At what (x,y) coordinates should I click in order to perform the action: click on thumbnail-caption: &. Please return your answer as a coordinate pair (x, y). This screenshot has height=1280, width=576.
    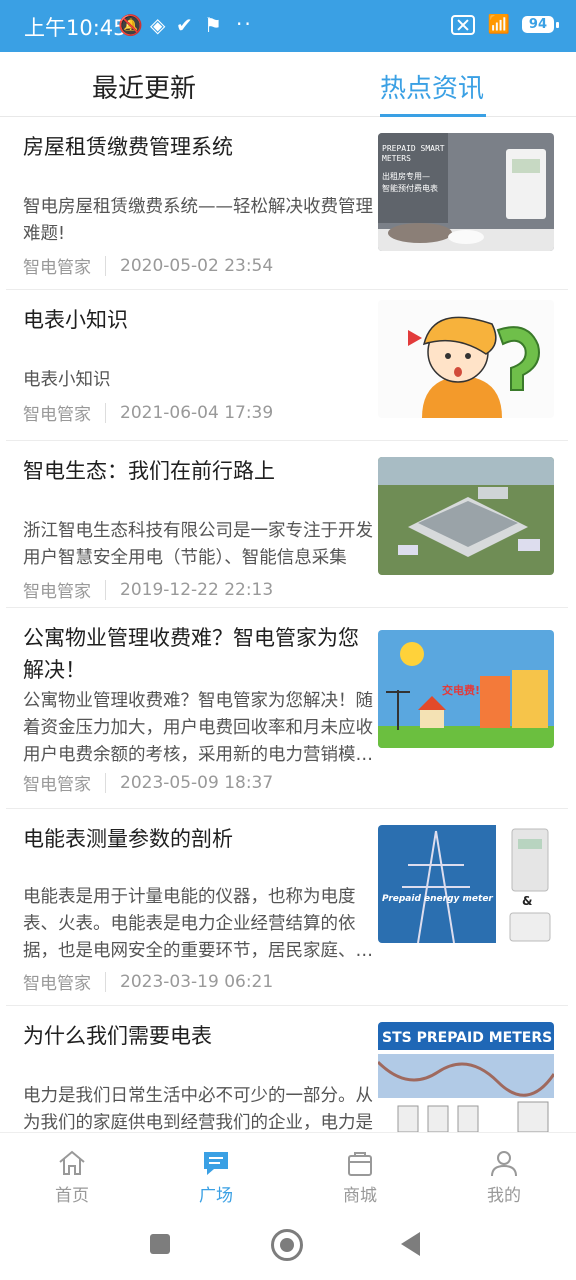
    Looking at the image, I should click on (527, 901).